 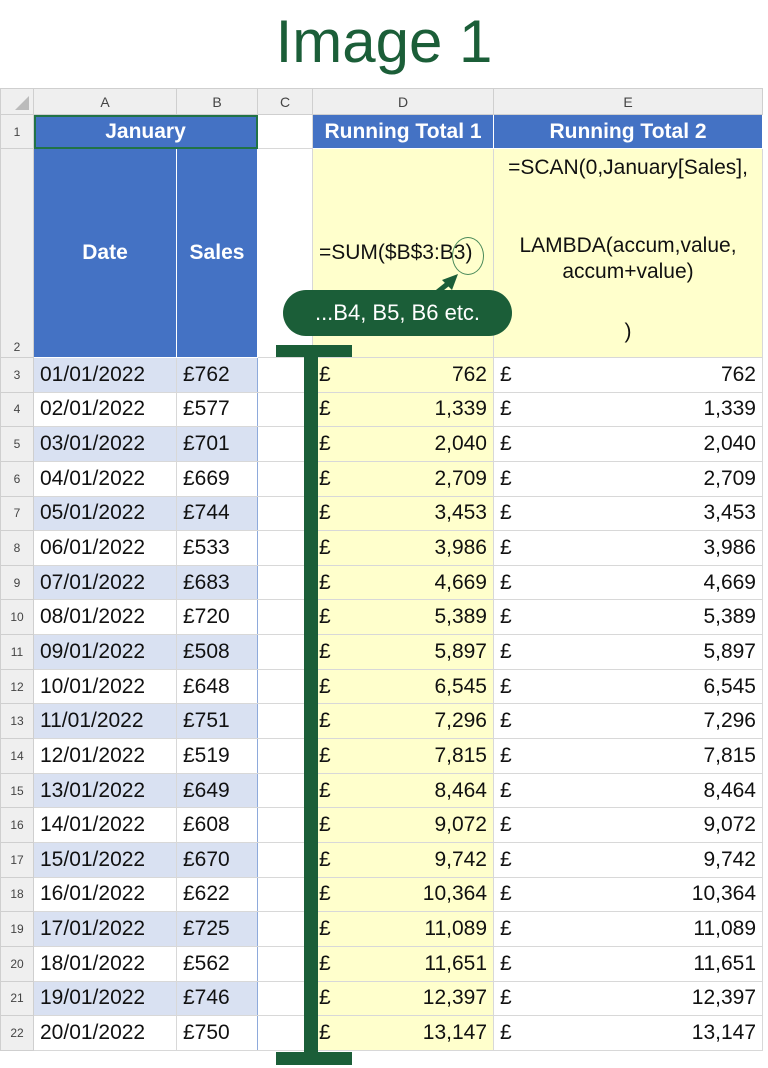 What do you see at coordinates (17, 998) in the screenshot?
I see `row-header: 21` at bounding box center [17, 998].